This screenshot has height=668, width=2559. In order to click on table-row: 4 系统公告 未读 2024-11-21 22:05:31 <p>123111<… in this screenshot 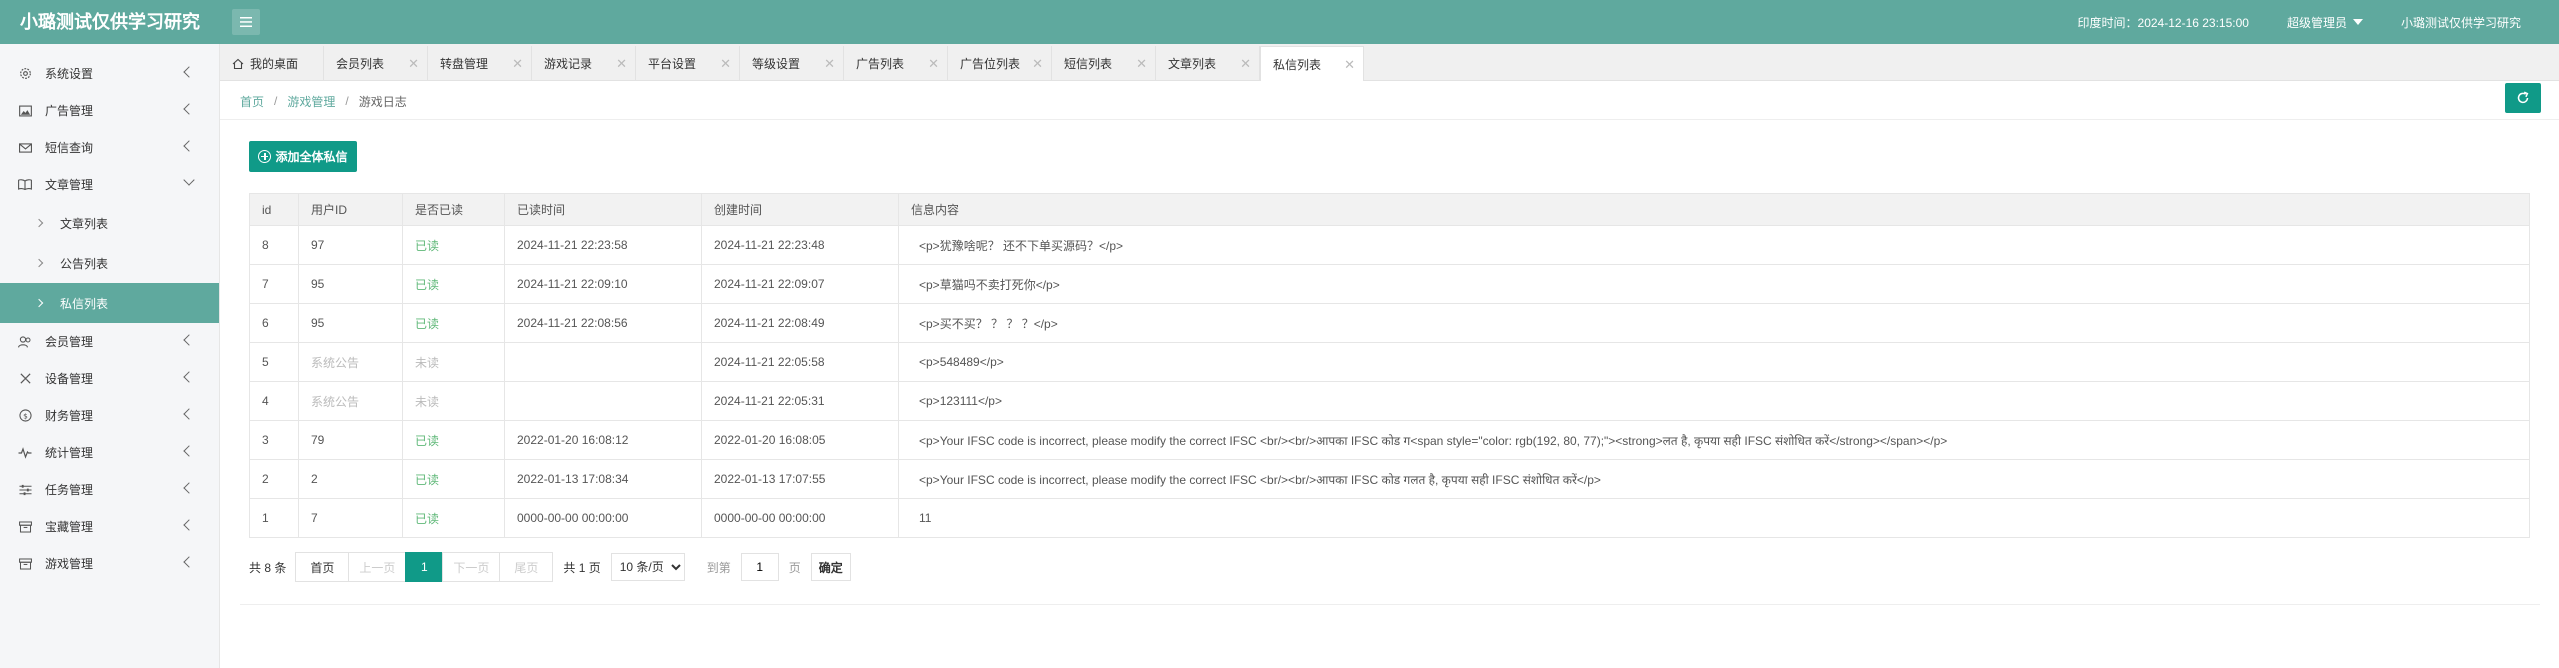, I will do `click(1389, 401)`.